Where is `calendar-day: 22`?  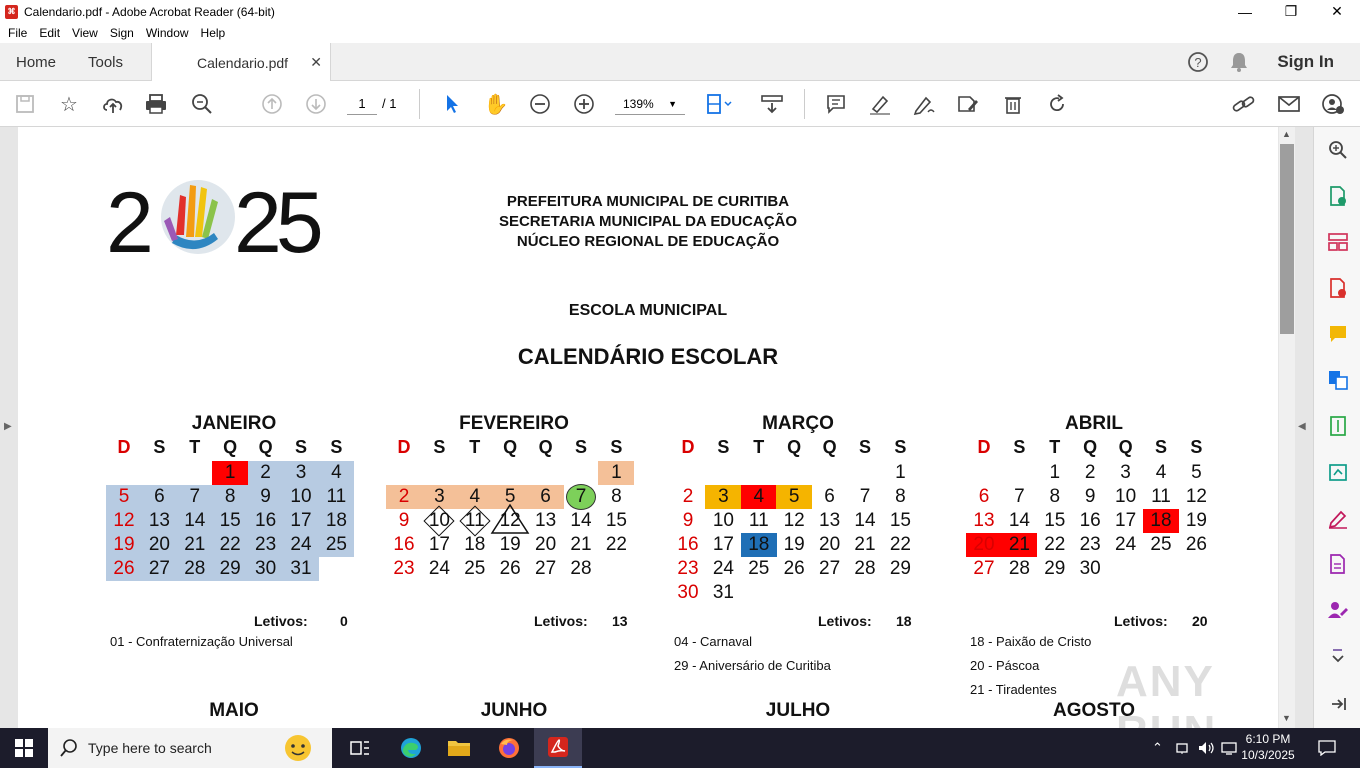
calendar-day: 22 is located at coordinates (230, 545).